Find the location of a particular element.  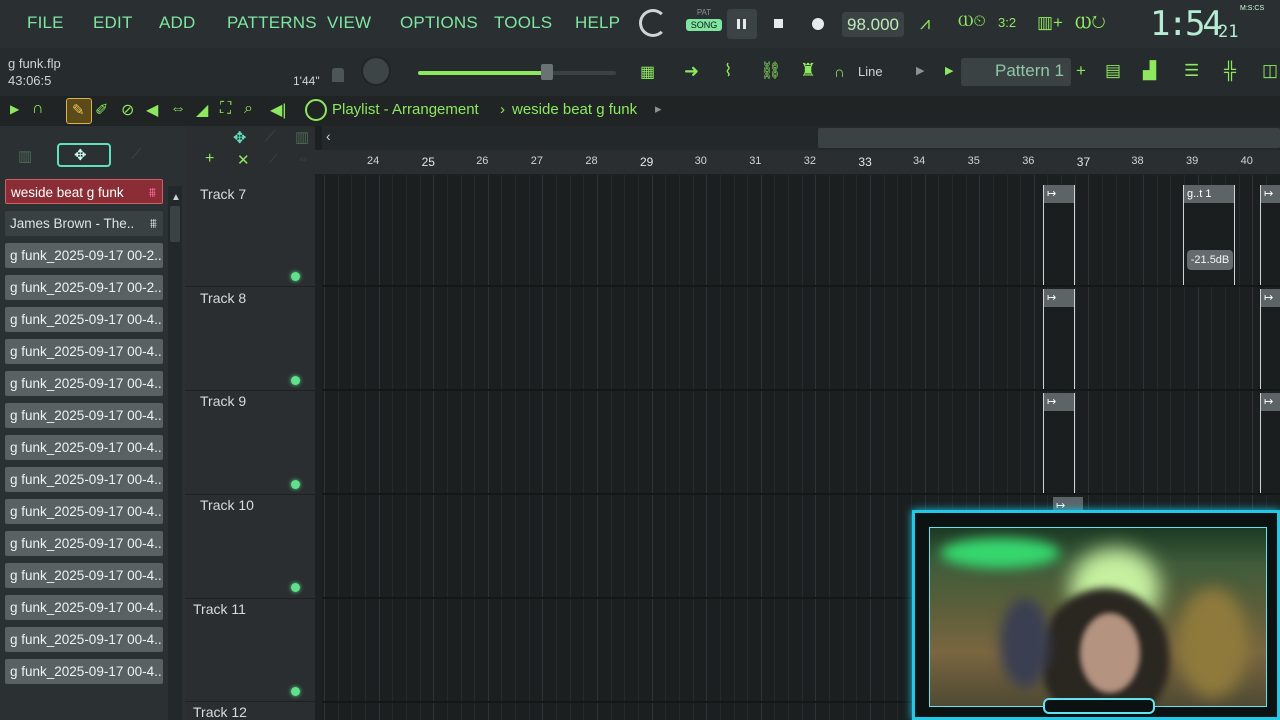

browser-scroll-thumb is located at coordinates (175, 224).